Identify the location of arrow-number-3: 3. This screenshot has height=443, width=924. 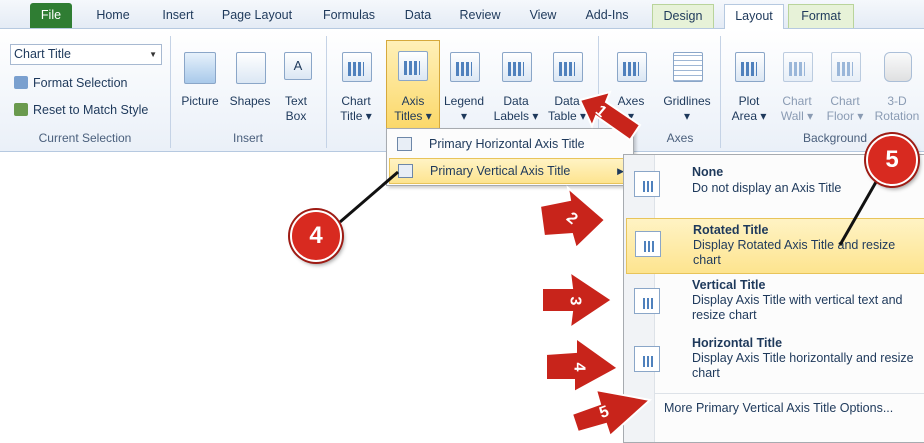
(575, 301).